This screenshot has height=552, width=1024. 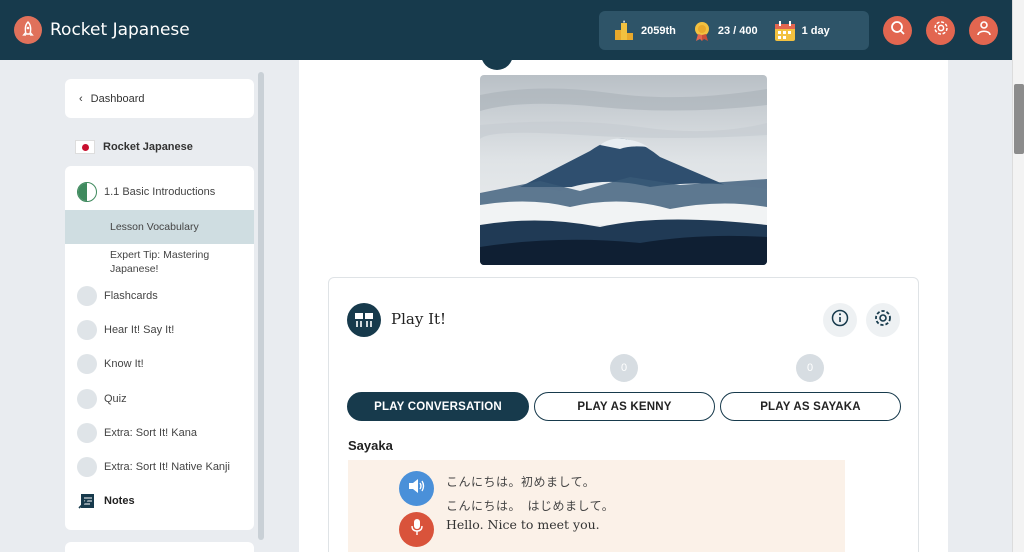 I want to click on play-as-kenny-button: PLAY AS KENNY, so click(x=624, y=406).